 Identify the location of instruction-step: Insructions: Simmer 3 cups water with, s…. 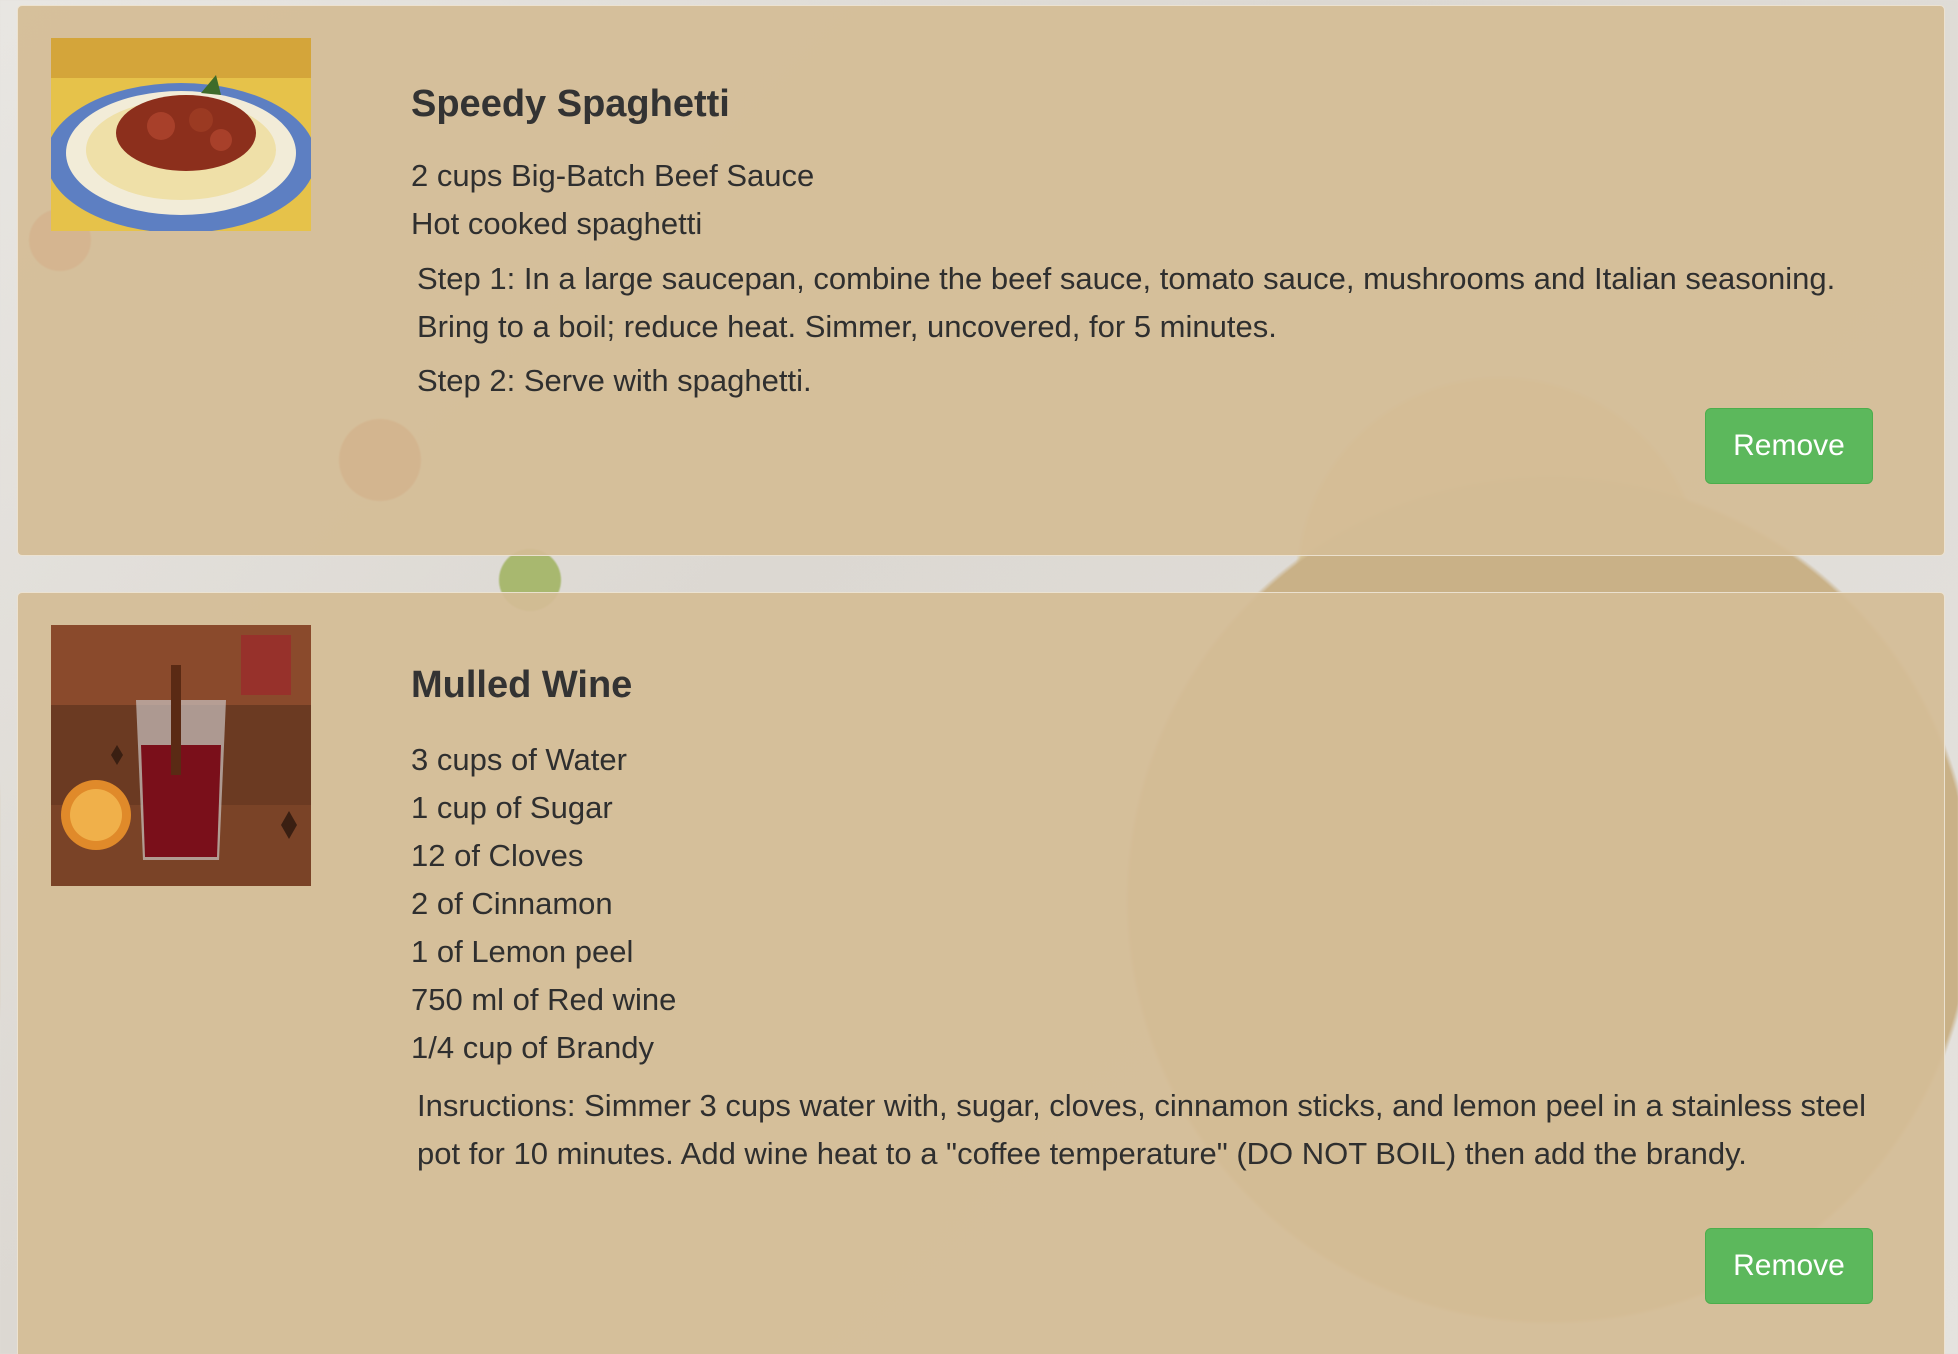
(1142, 1129).